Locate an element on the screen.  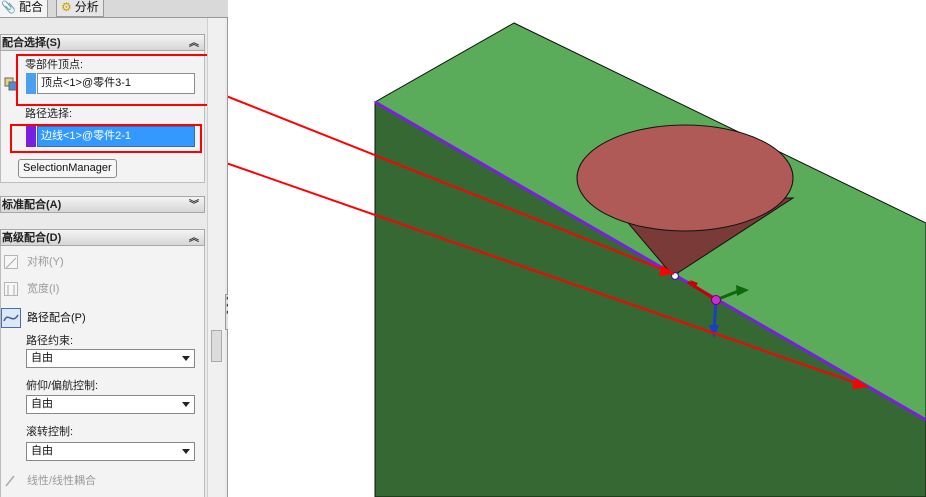
standard-mates-title: 标准配合(A) is located at coordinates (32, 205).